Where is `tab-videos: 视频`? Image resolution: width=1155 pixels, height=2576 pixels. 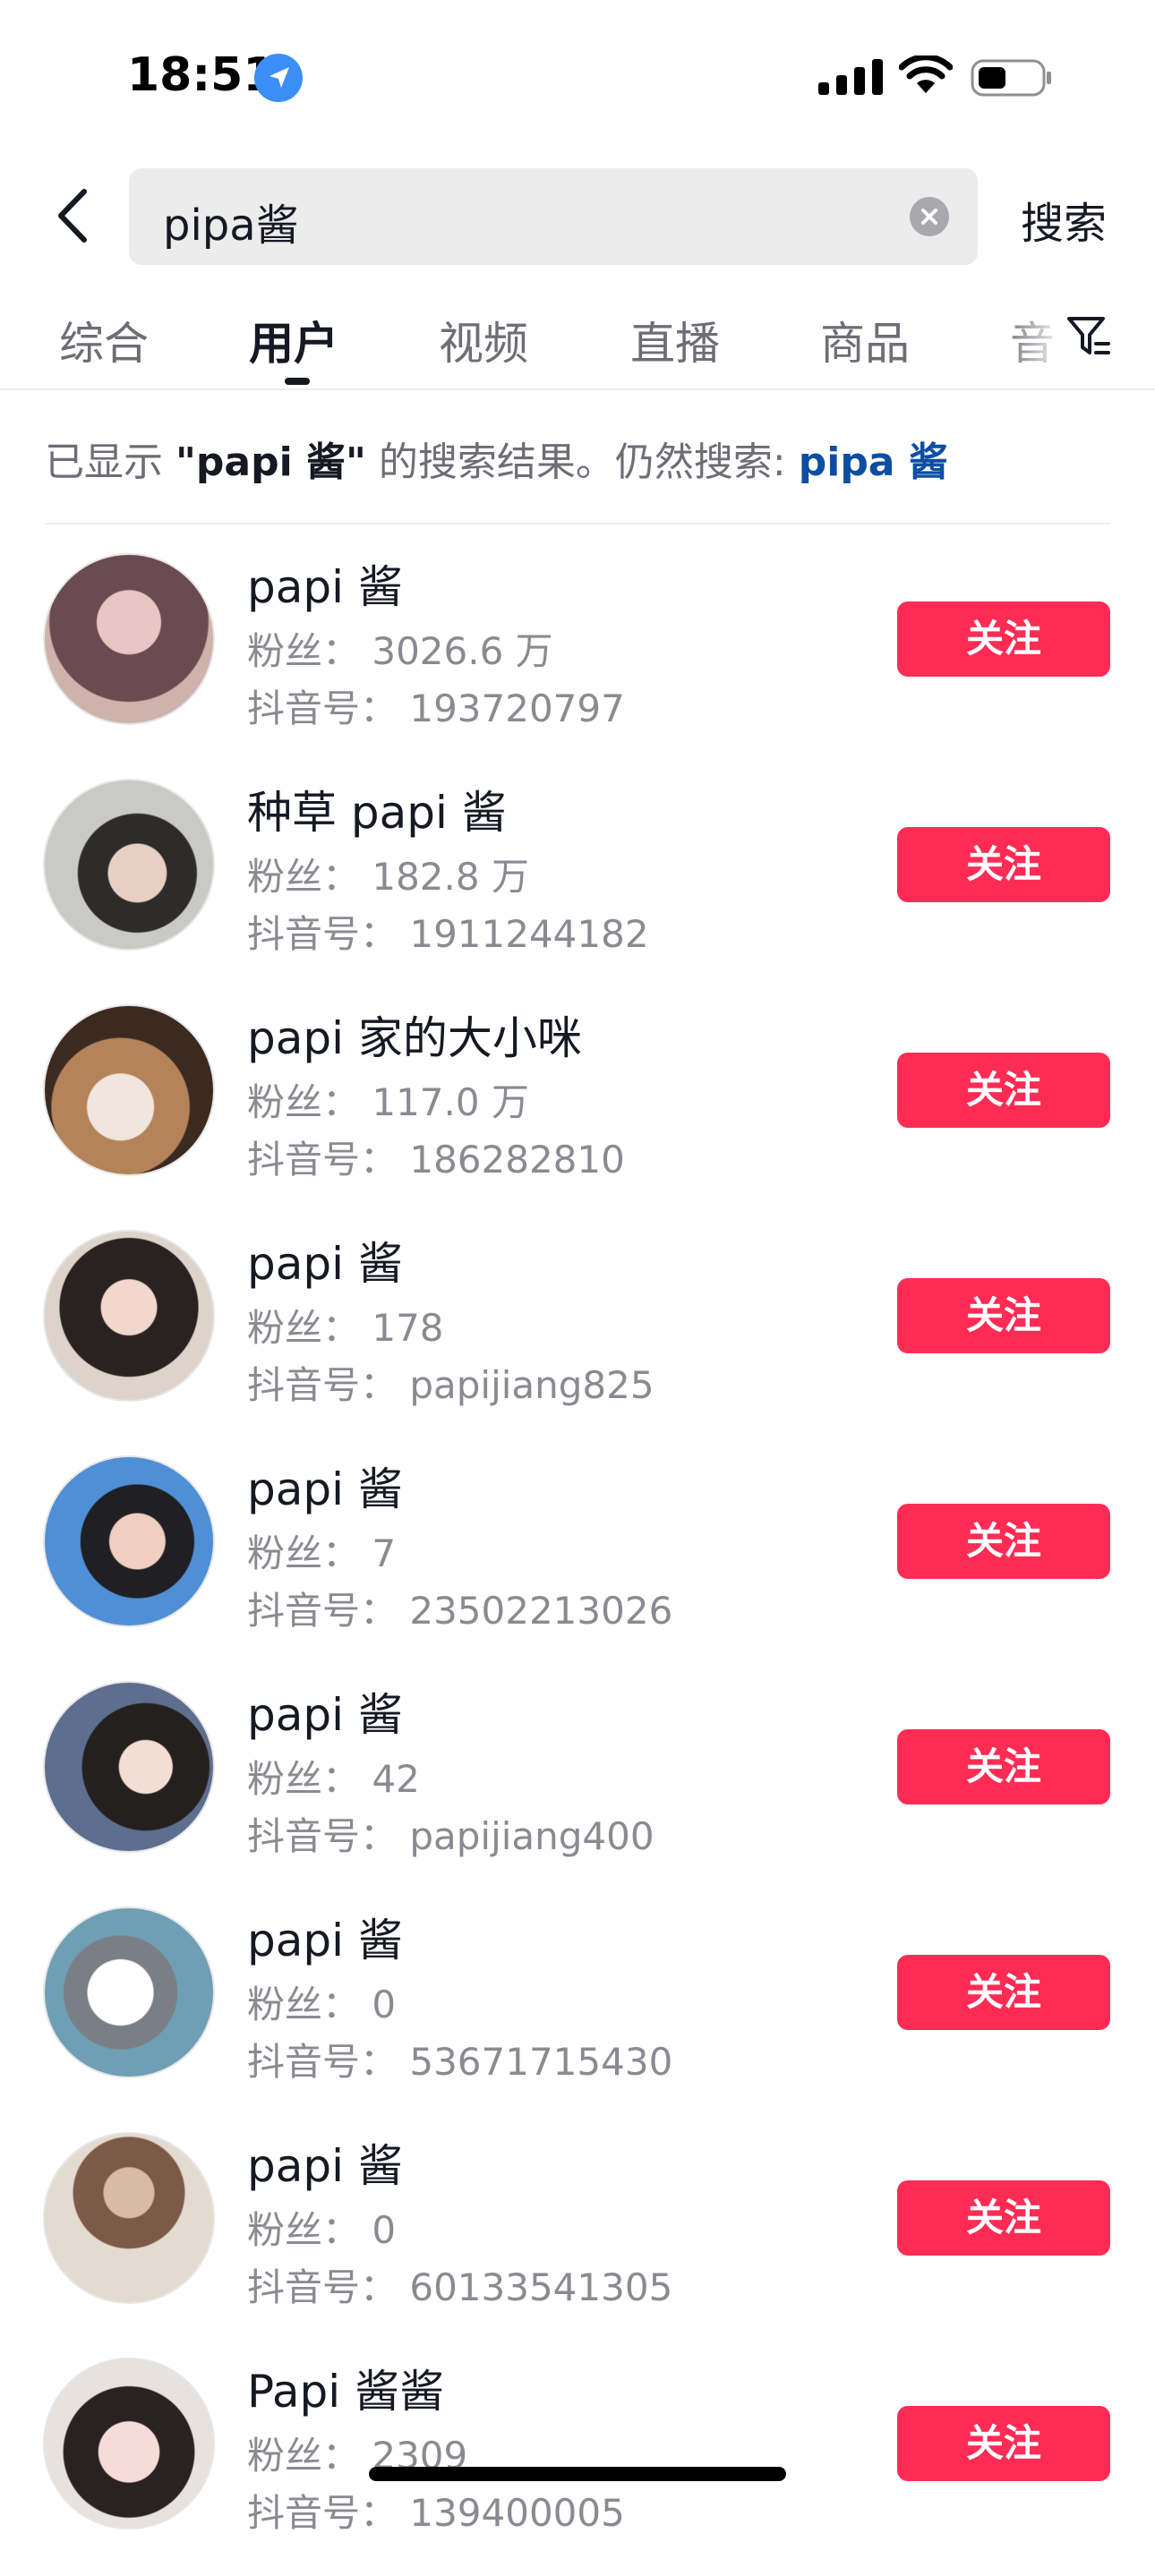
tab-videos: 视频 is located at coordinates (483, 340).